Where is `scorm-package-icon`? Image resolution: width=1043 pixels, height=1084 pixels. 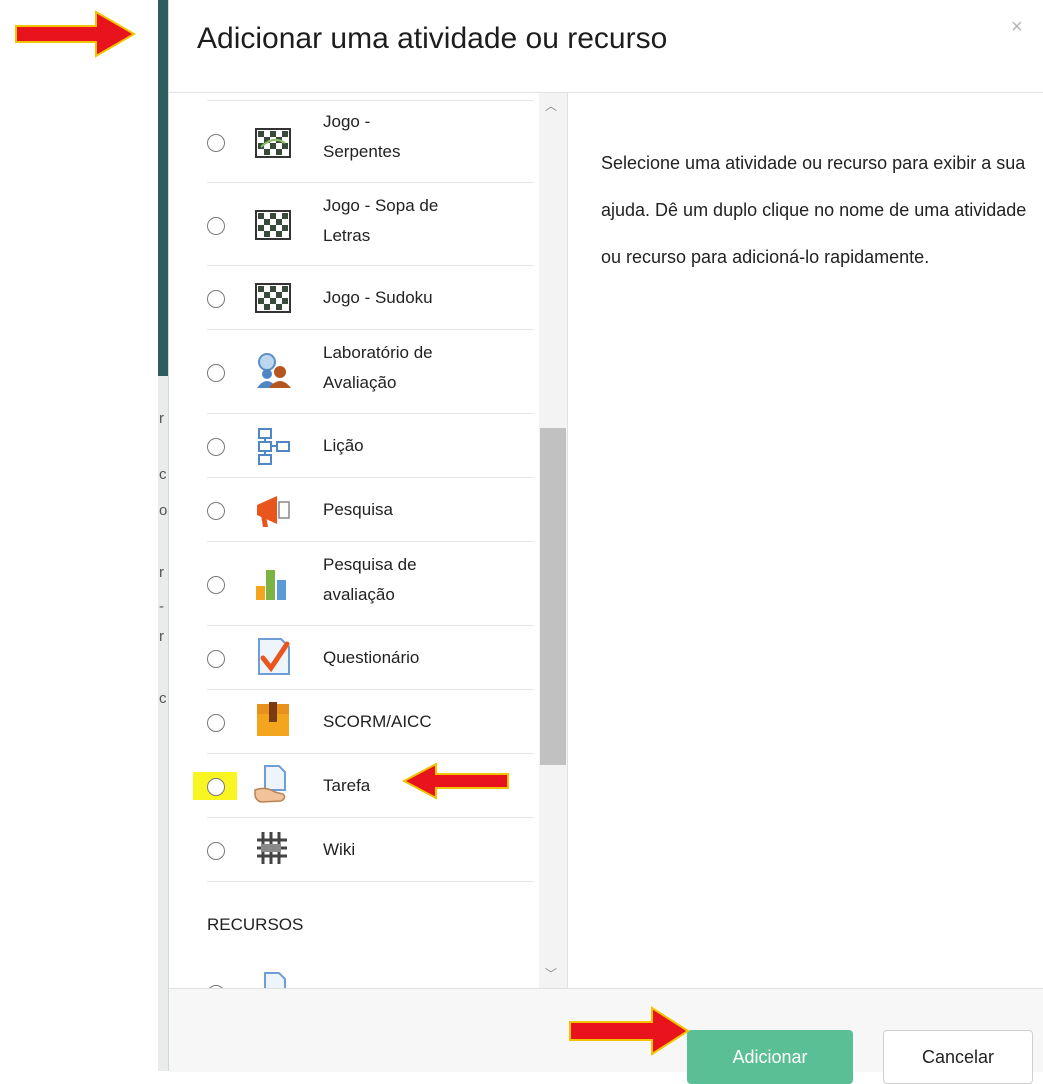 scorm-package-icon is located at coordinates (273, 719).